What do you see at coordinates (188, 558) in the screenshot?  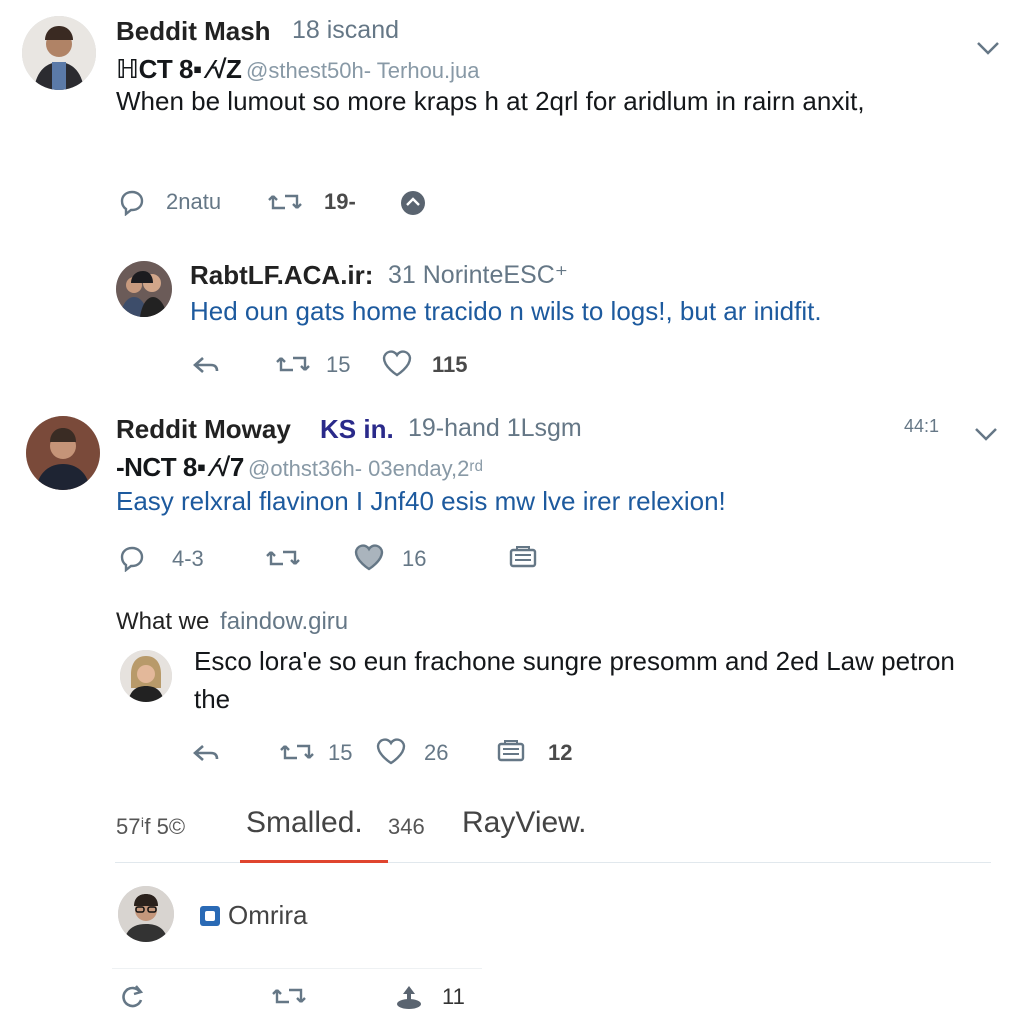 I see `reply-count: 4-3` at bounding box center [188, 558].